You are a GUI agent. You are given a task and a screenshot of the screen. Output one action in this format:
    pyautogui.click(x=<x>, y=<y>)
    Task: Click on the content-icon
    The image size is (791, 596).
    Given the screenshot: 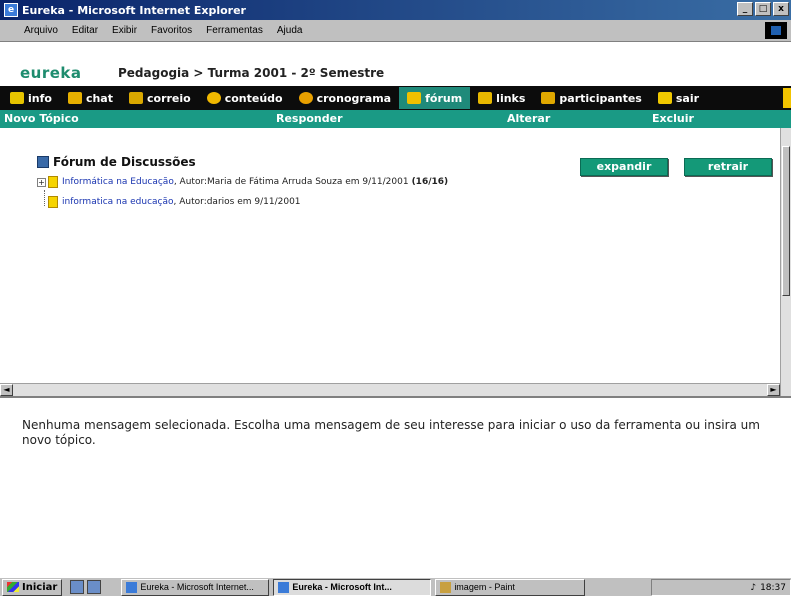 What is the action you would take?
    pyautogui.click(x=213, y=98)
    